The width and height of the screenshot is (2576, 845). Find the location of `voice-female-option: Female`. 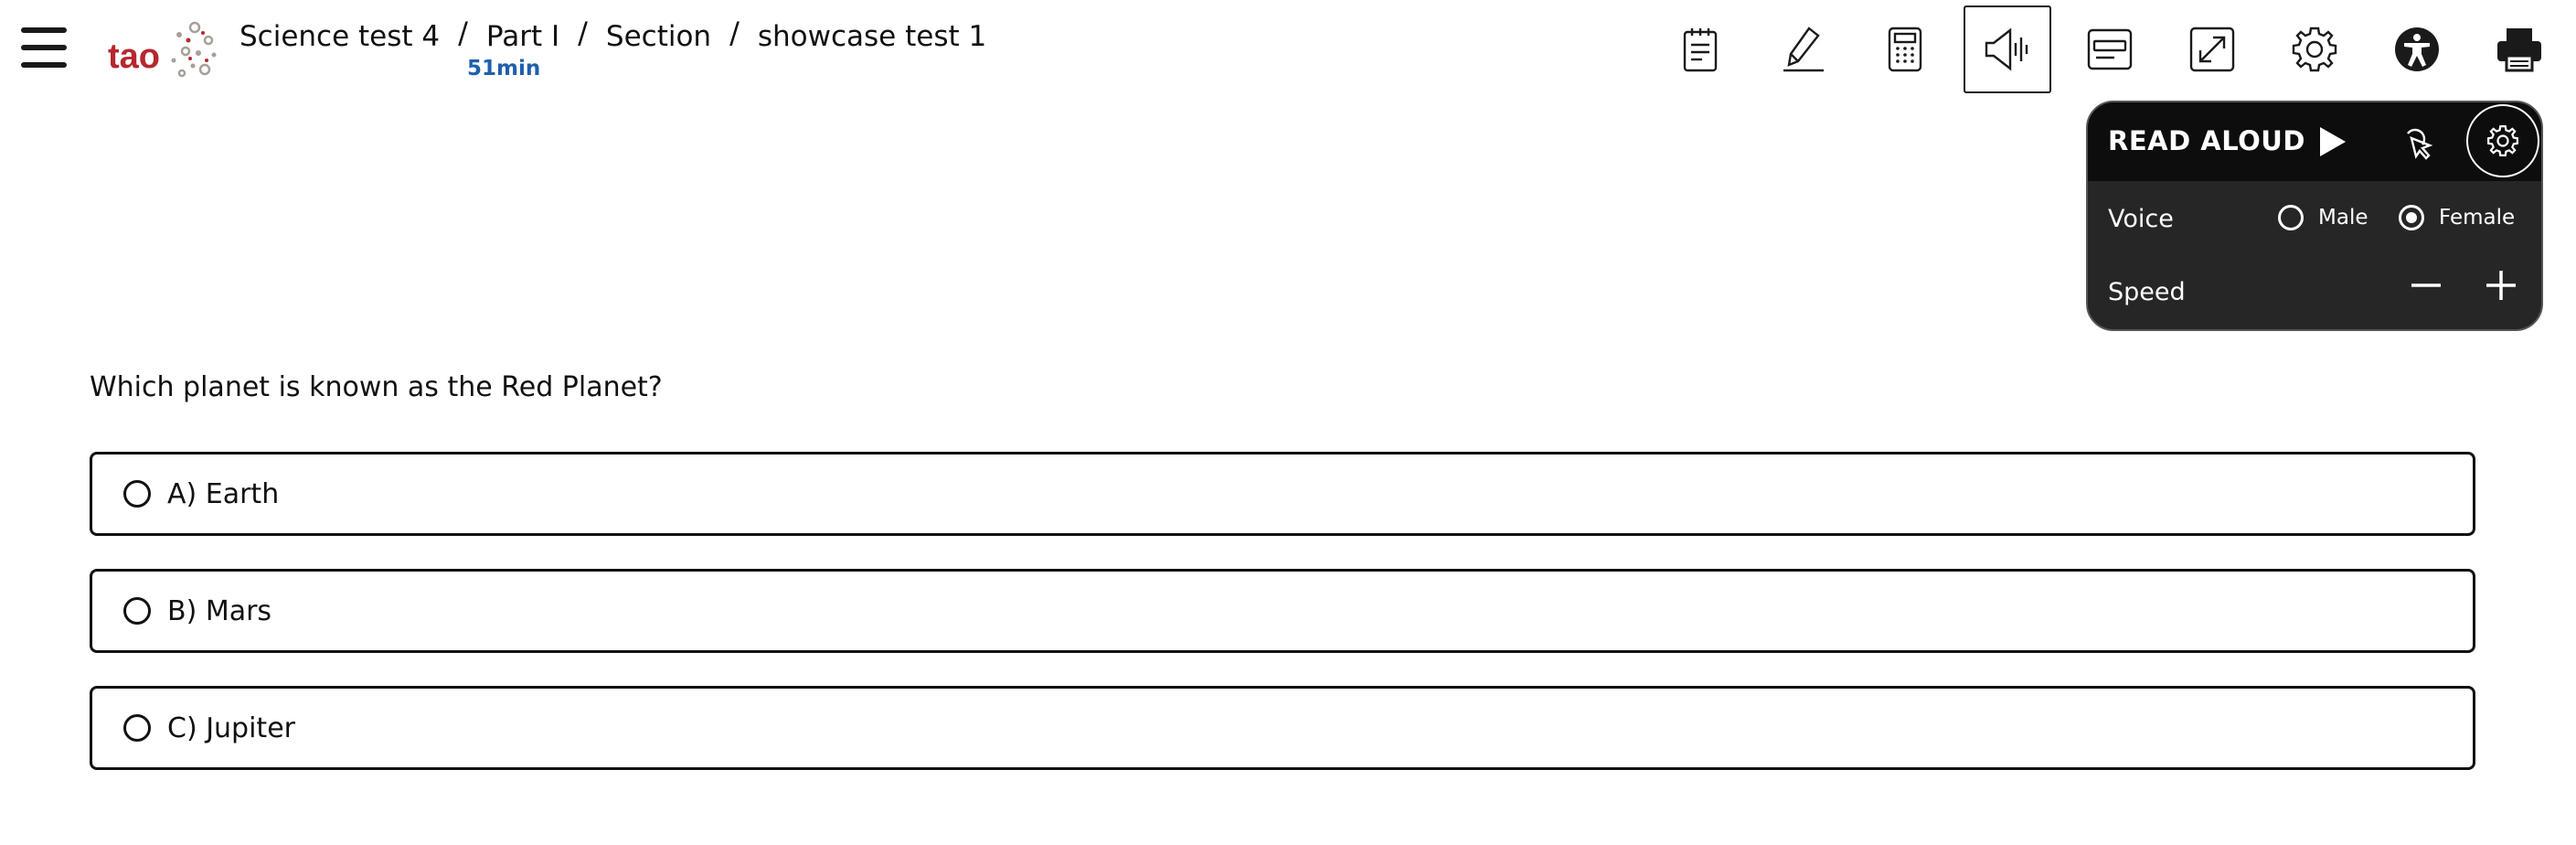

voice-female-option: Female is located at coordinates (2457, 218).